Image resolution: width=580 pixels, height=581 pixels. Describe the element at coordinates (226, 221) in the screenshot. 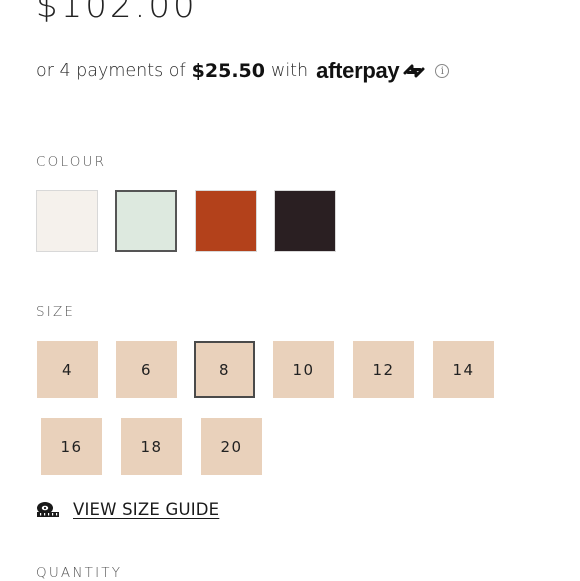

I see `colour-swatch-rust` at that location.